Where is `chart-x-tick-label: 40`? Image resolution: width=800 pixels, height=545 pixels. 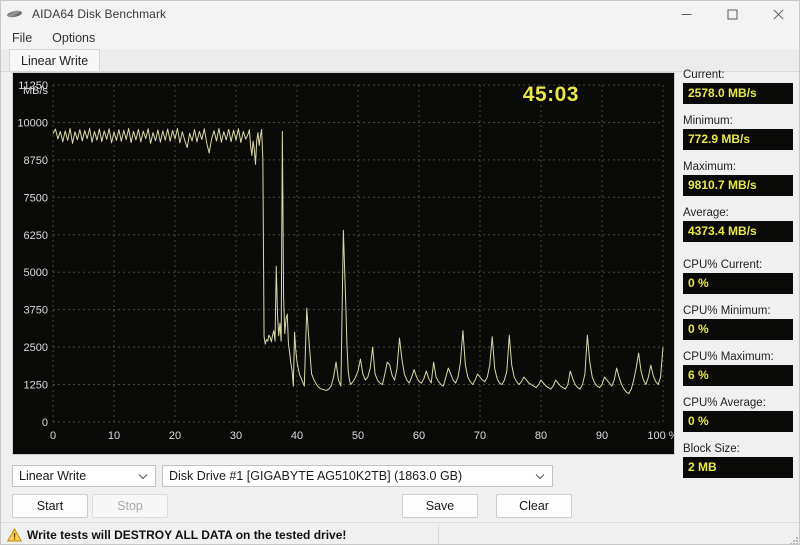
chart-x-tick-label: 40 is located at coordinates (297, 436).